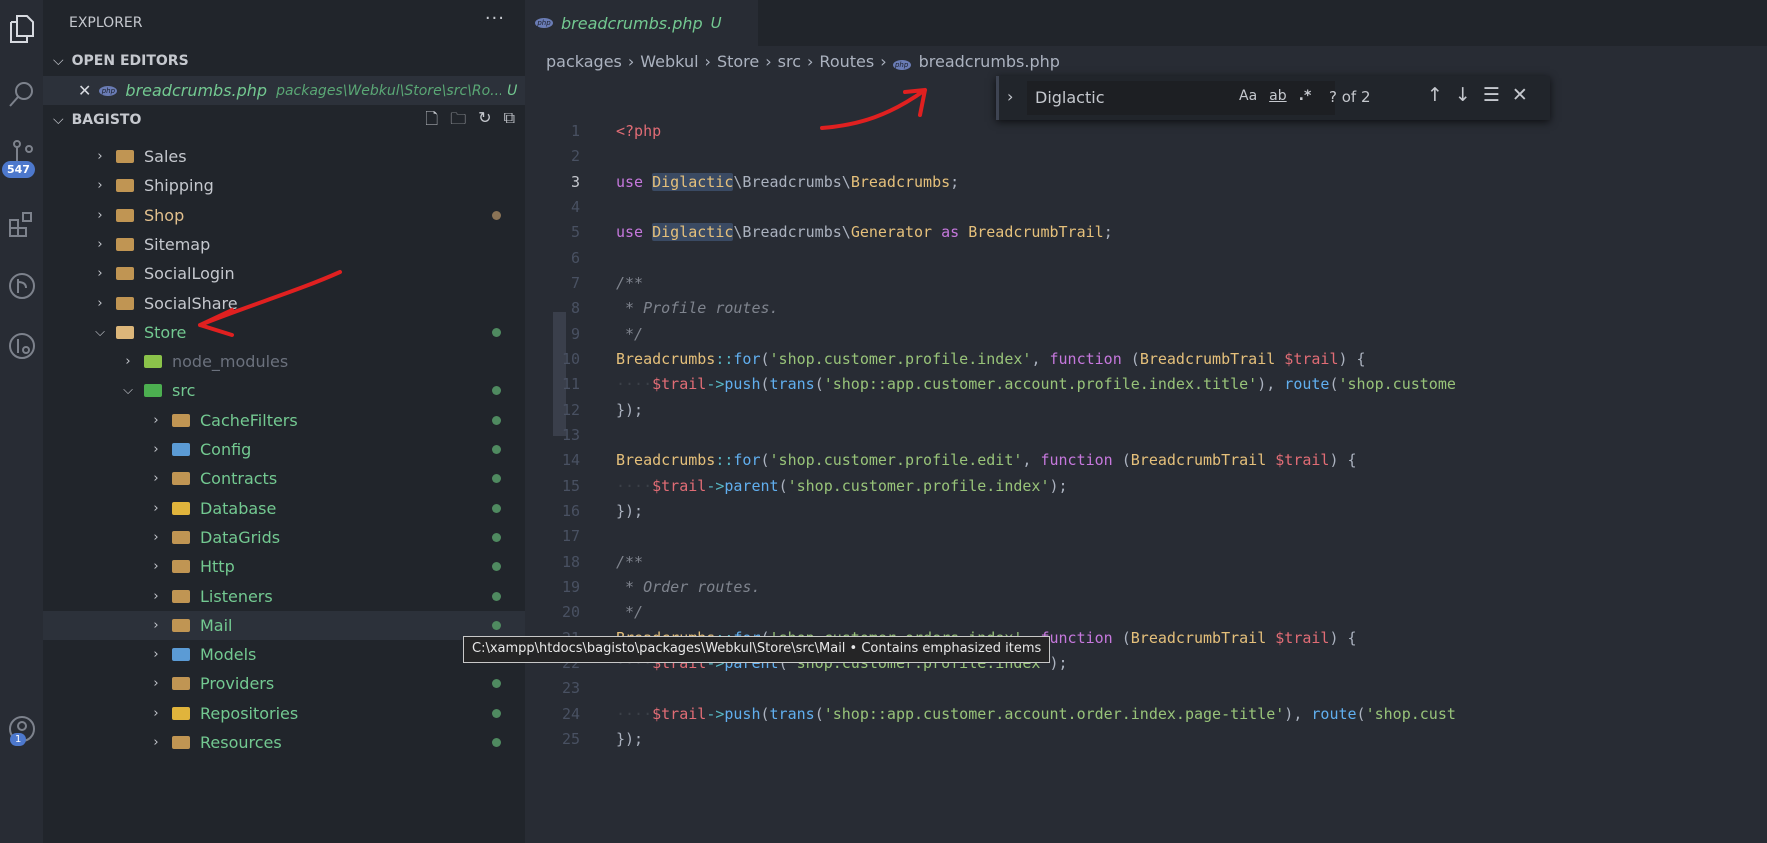  What do you see at coordinates (1146, 207) in the screenshot?
I see `code-line: 4` at bounding box center [1146, 207].